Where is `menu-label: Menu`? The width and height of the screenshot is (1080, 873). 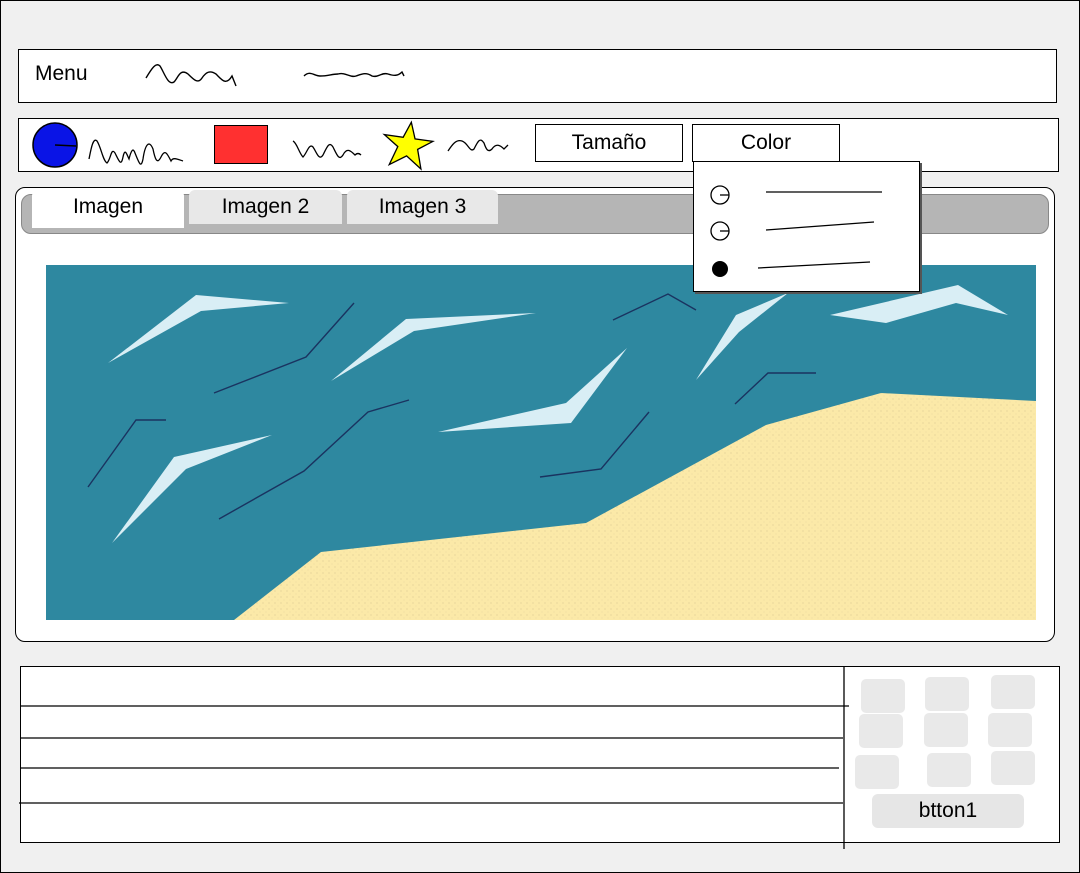
menu-label: Menu is located at coordinates (61, 74).